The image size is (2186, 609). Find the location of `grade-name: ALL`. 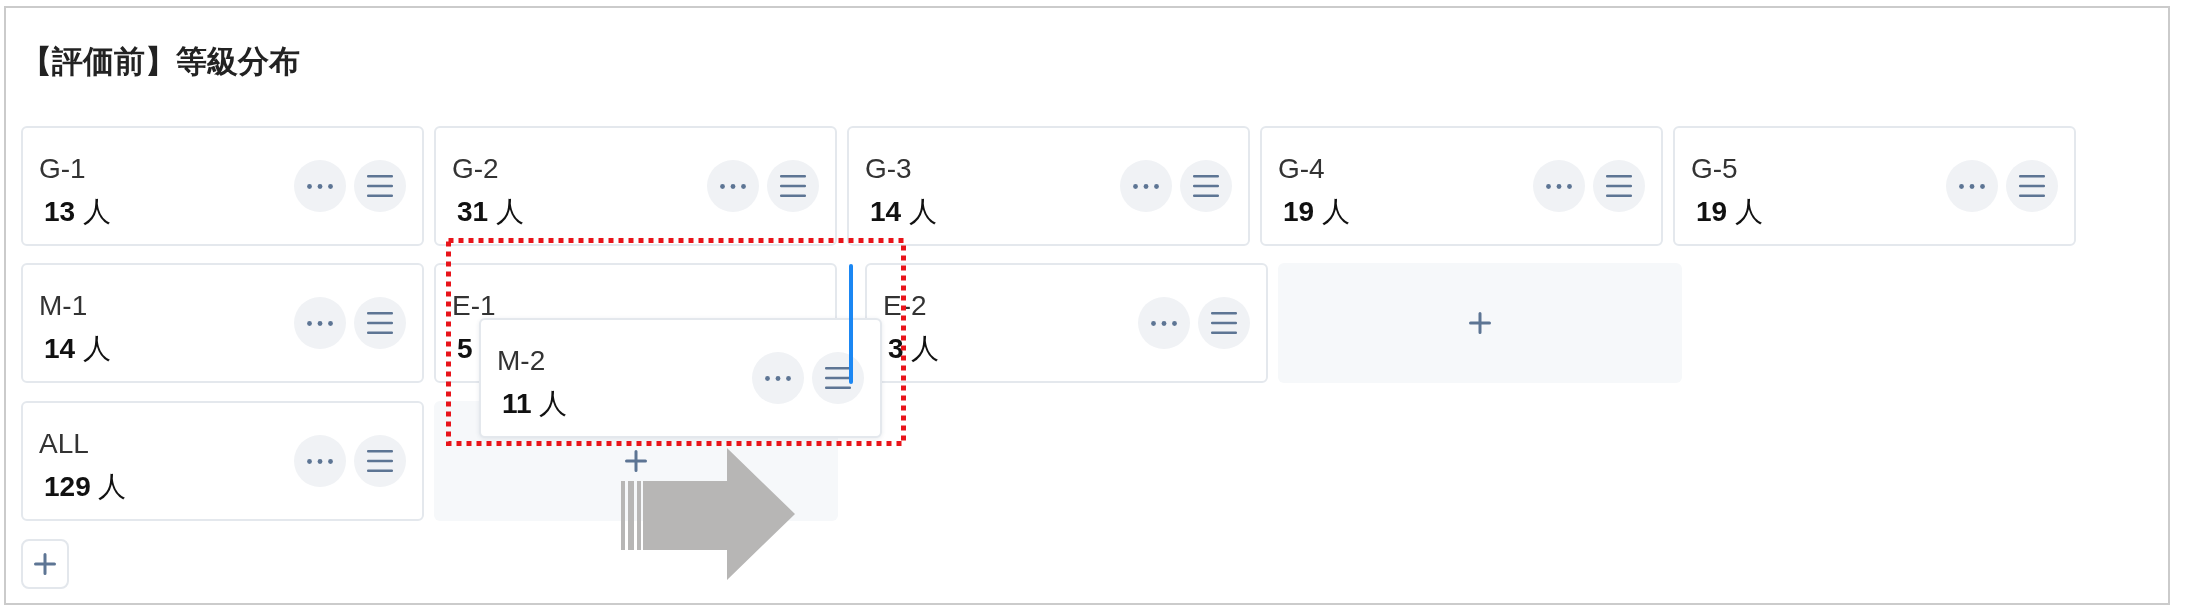

grade-name: ALL is located at coordinates (64, 444).